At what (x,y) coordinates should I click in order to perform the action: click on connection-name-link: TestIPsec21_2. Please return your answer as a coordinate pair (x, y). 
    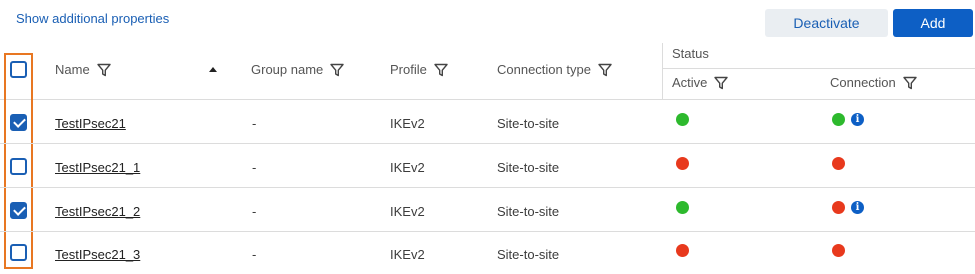
    Looking at the image, I should click on (97, 211).